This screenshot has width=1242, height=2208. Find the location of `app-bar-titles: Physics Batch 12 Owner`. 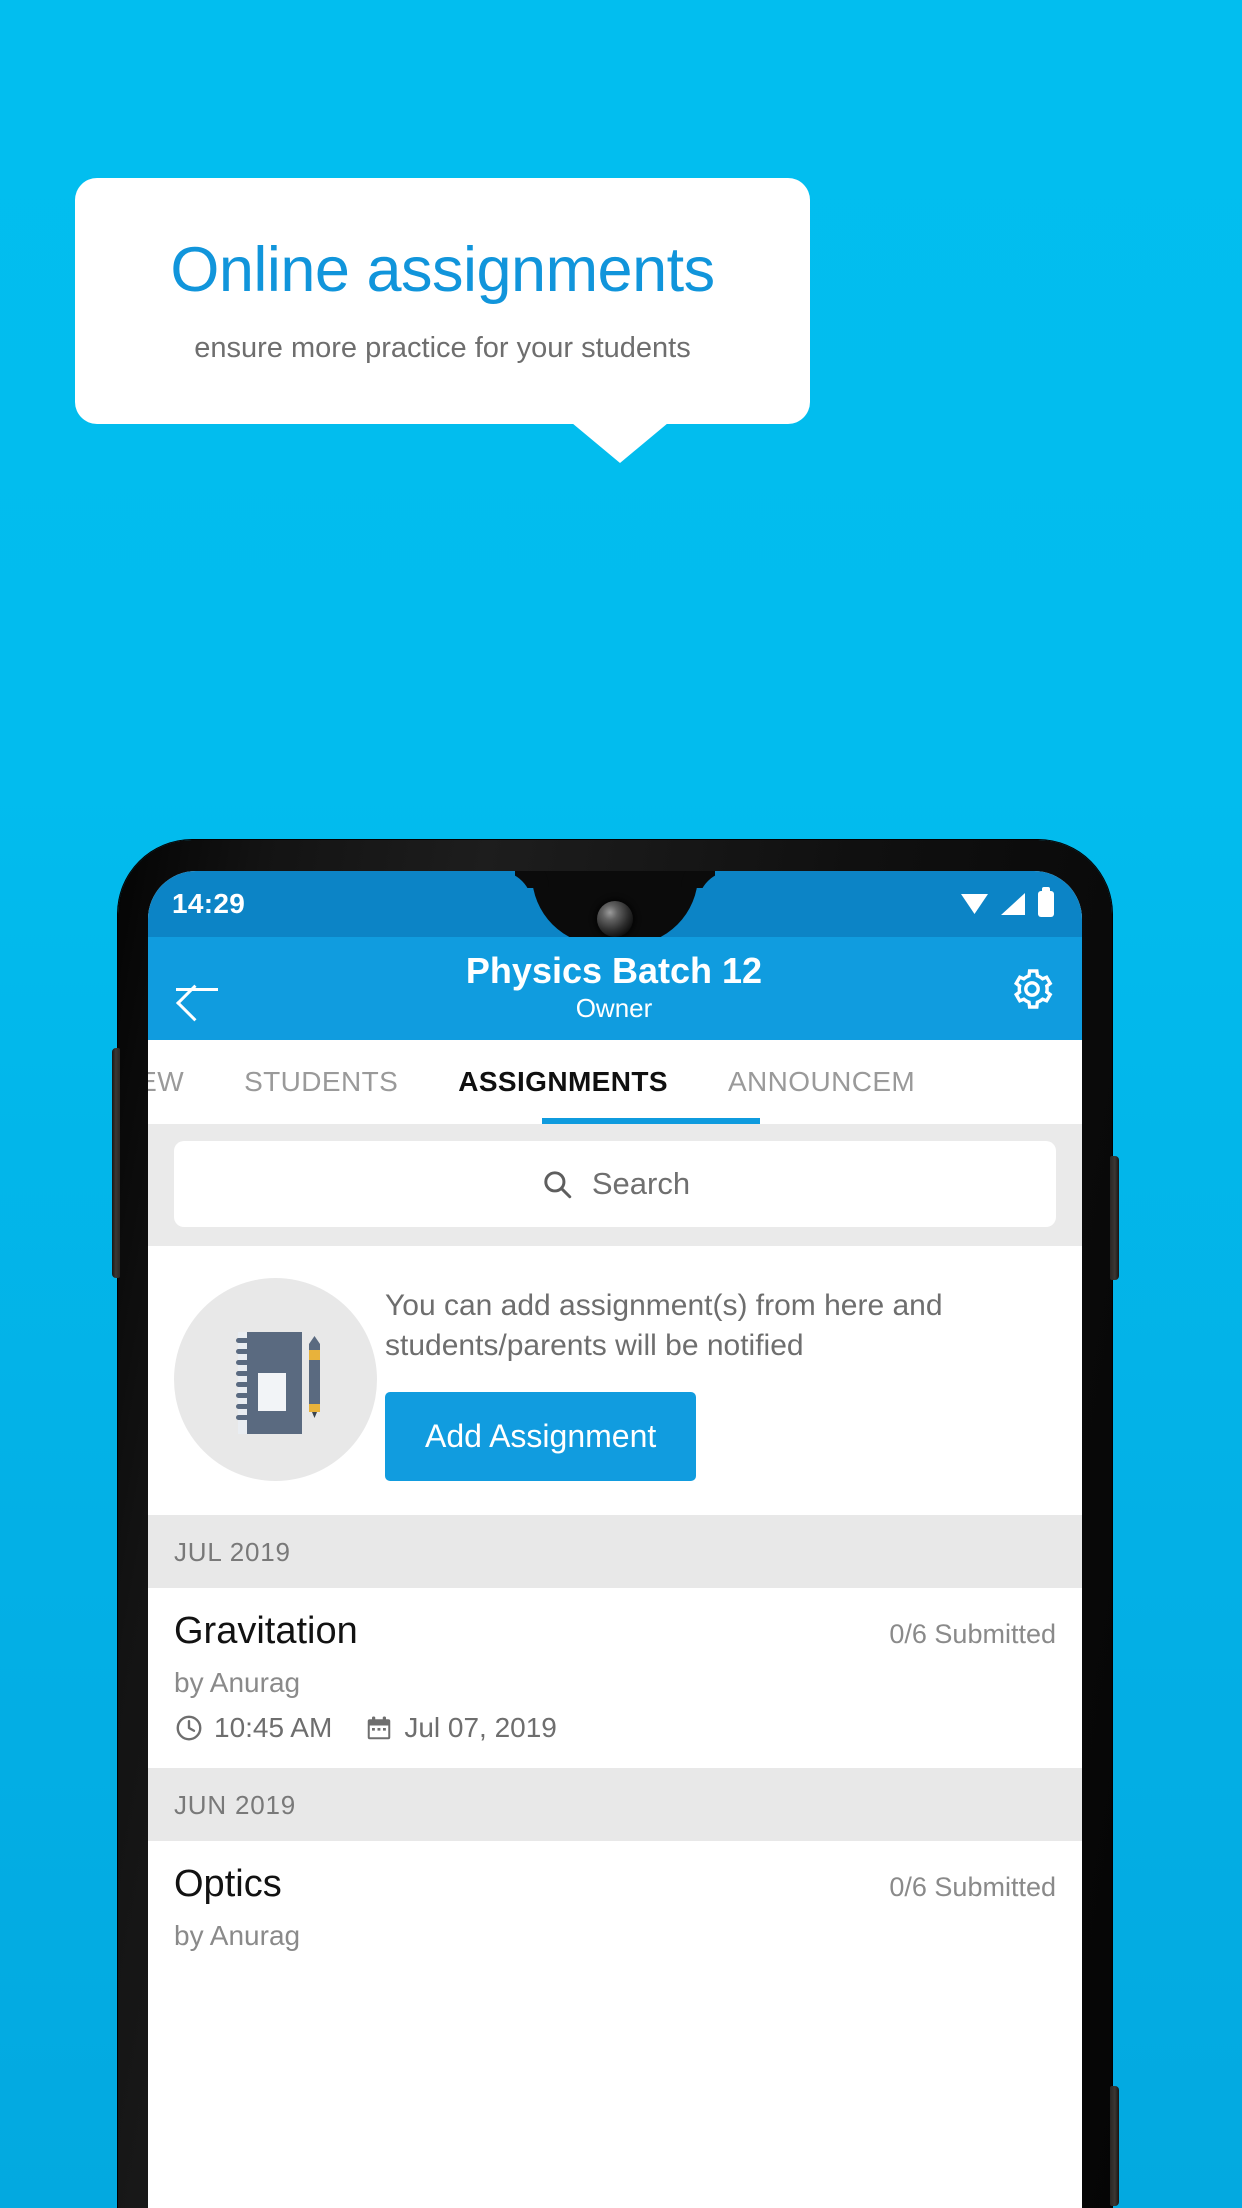

app-bar-titles: Physics Batch 12 Owner is located at coordinates (614, 987).